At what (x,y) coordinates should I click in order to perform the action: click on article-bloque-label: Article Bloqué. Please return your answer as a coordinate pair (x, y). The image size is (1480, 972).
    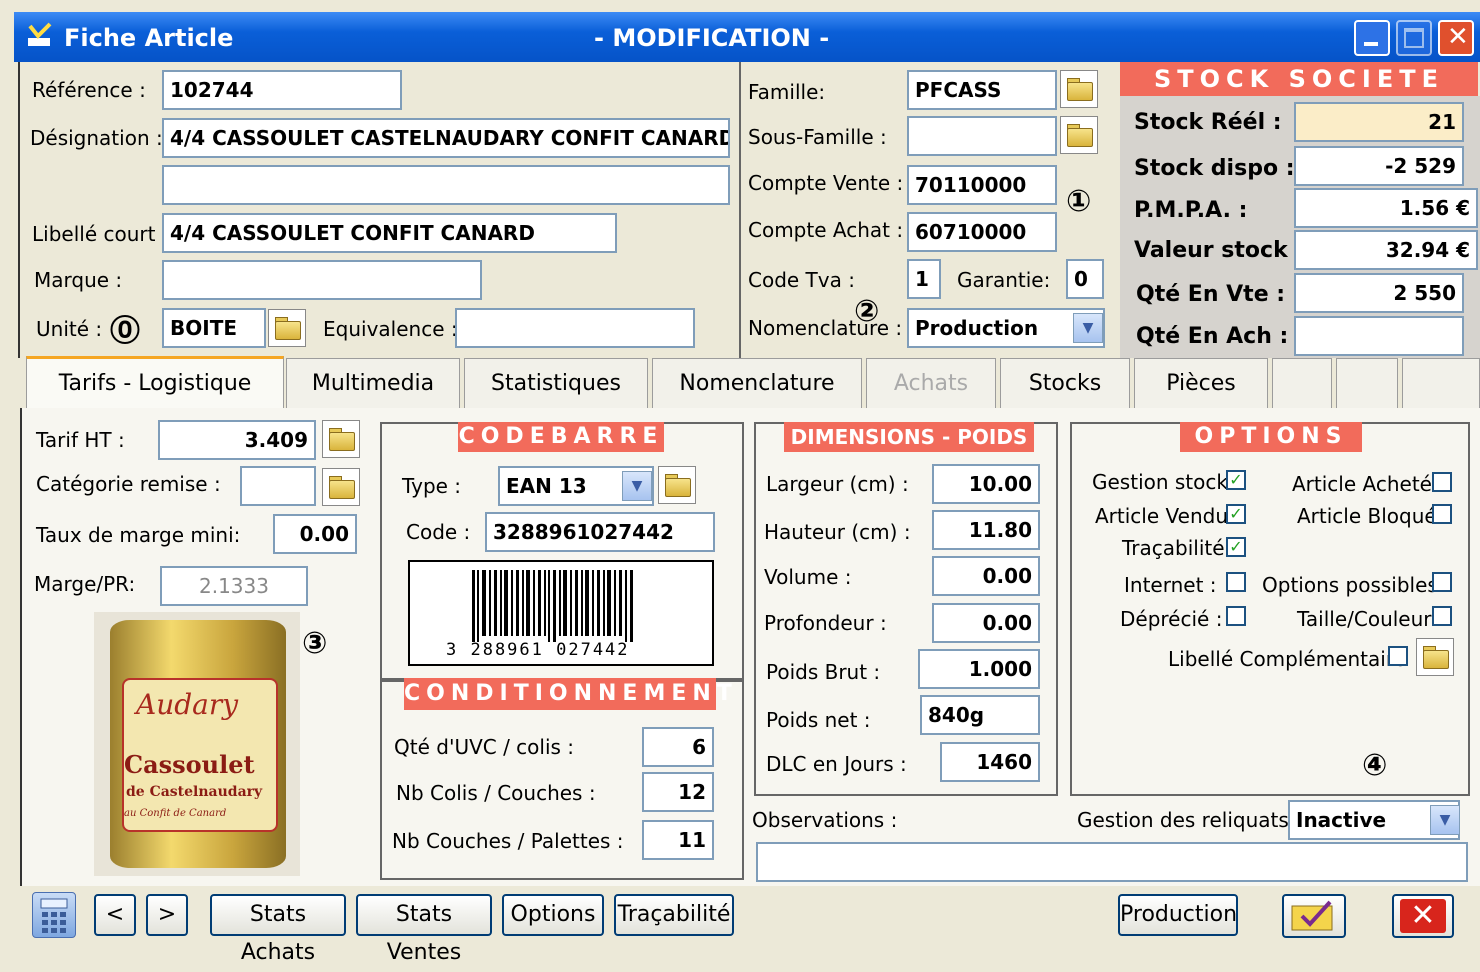
    Looking at the image, I should click on (1367, 516).